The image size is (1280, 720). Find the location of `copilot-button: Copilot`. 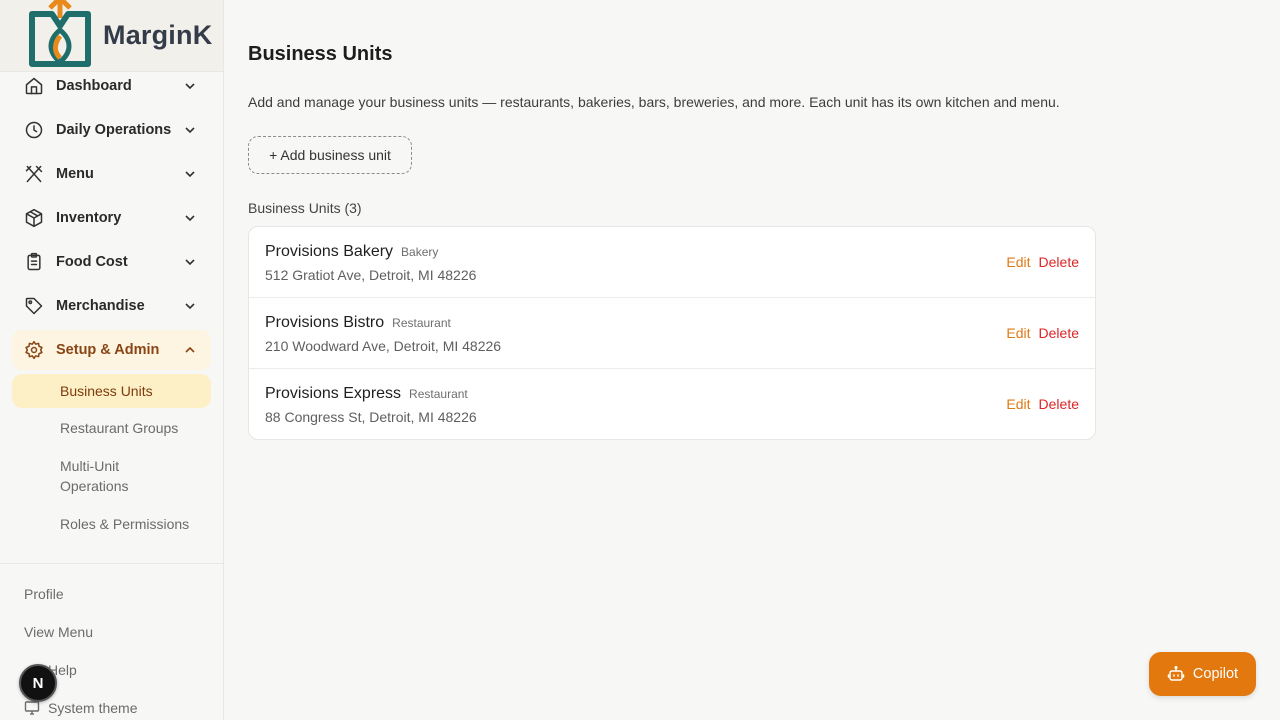

copilot-button: Copilot is located at coordinates (1202, 674).